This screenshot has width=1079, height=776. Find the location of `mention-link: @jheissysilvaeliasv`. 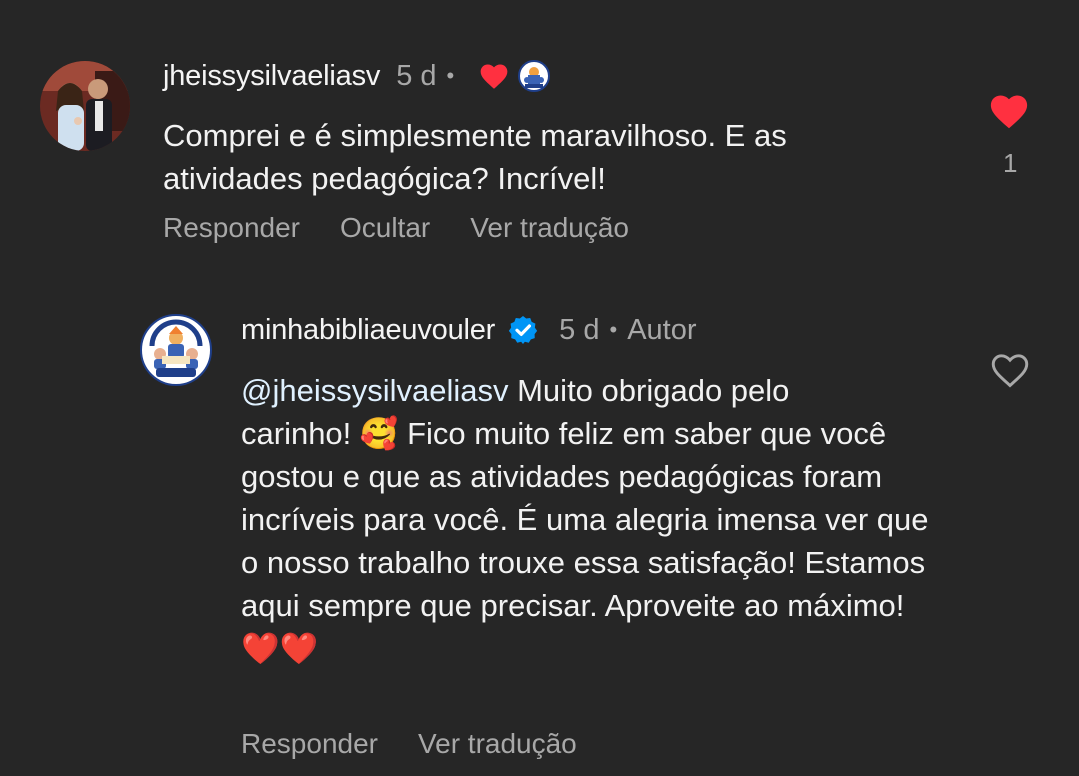

mention-link: @jheissysilvaeliasv is located at coordinates (375, 390).